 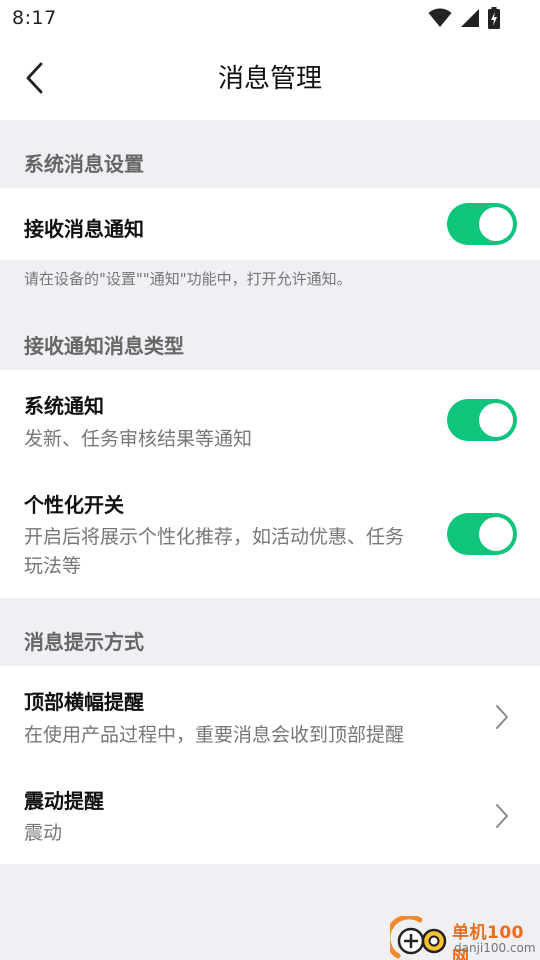 I want to click on banner-alert-desc: 在使用产品过程中，重要消息会收到顶部提醒, so click(x=214, y=735).